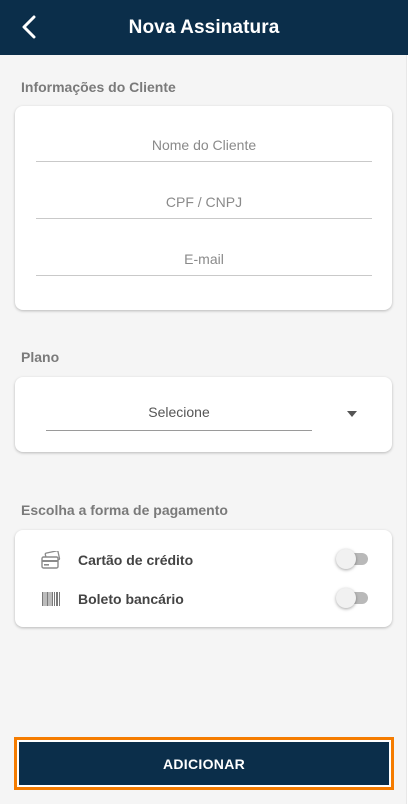  Describe the element at coordinates (353, 559) in the screenshot. I see `credit-card-toggle` at that location.